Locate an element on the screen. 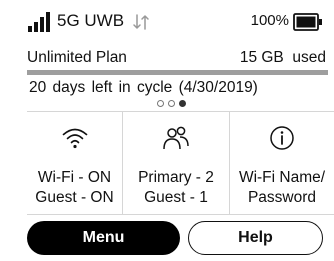  signal-bars-icon is located at coordinates (40, 22).